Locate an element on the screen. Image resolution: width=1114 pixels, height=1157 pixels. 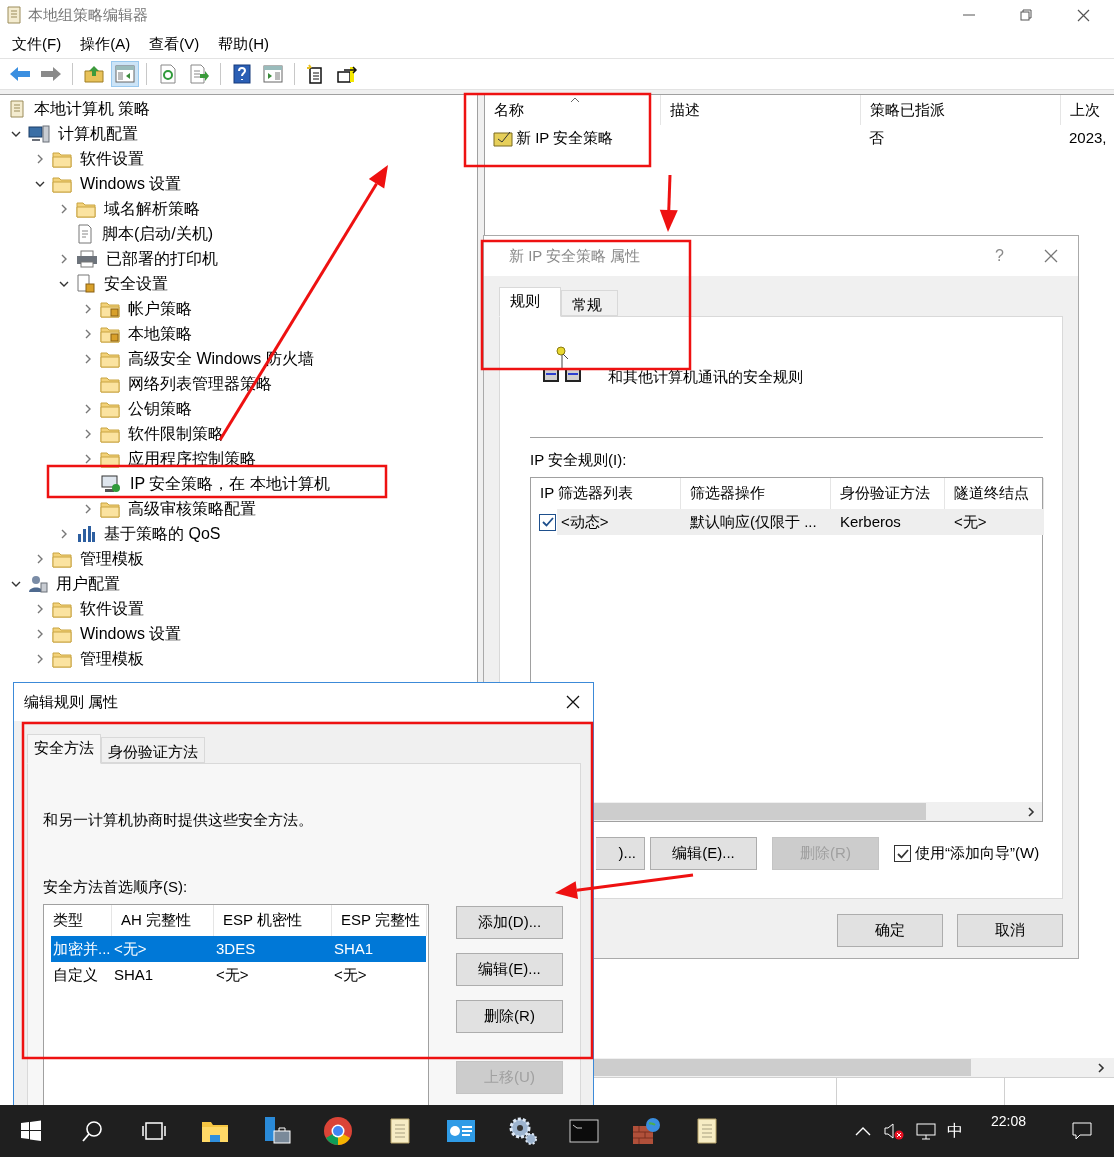
policy-folder-icon is located at coordinates (503, 138).